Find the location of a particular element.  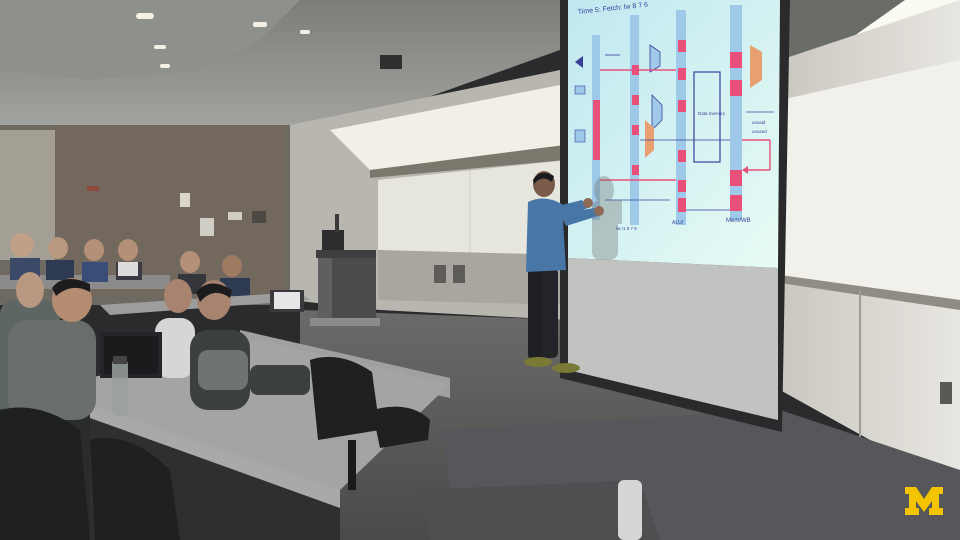

university-logo is located at coordinates (924, 501).